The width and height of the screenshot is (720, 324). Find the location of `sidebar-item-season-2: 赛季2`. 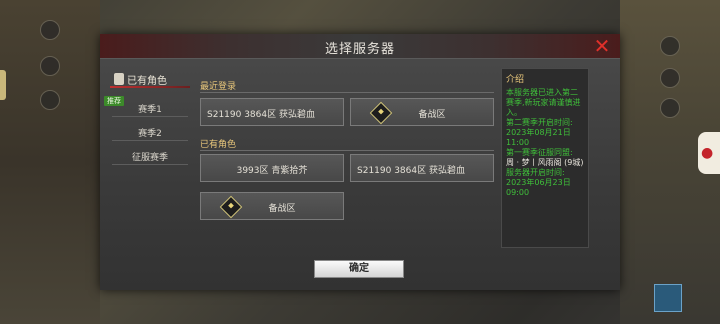

sidebar-item-season-2: 赛季2 is located at coordinates (150, 132).